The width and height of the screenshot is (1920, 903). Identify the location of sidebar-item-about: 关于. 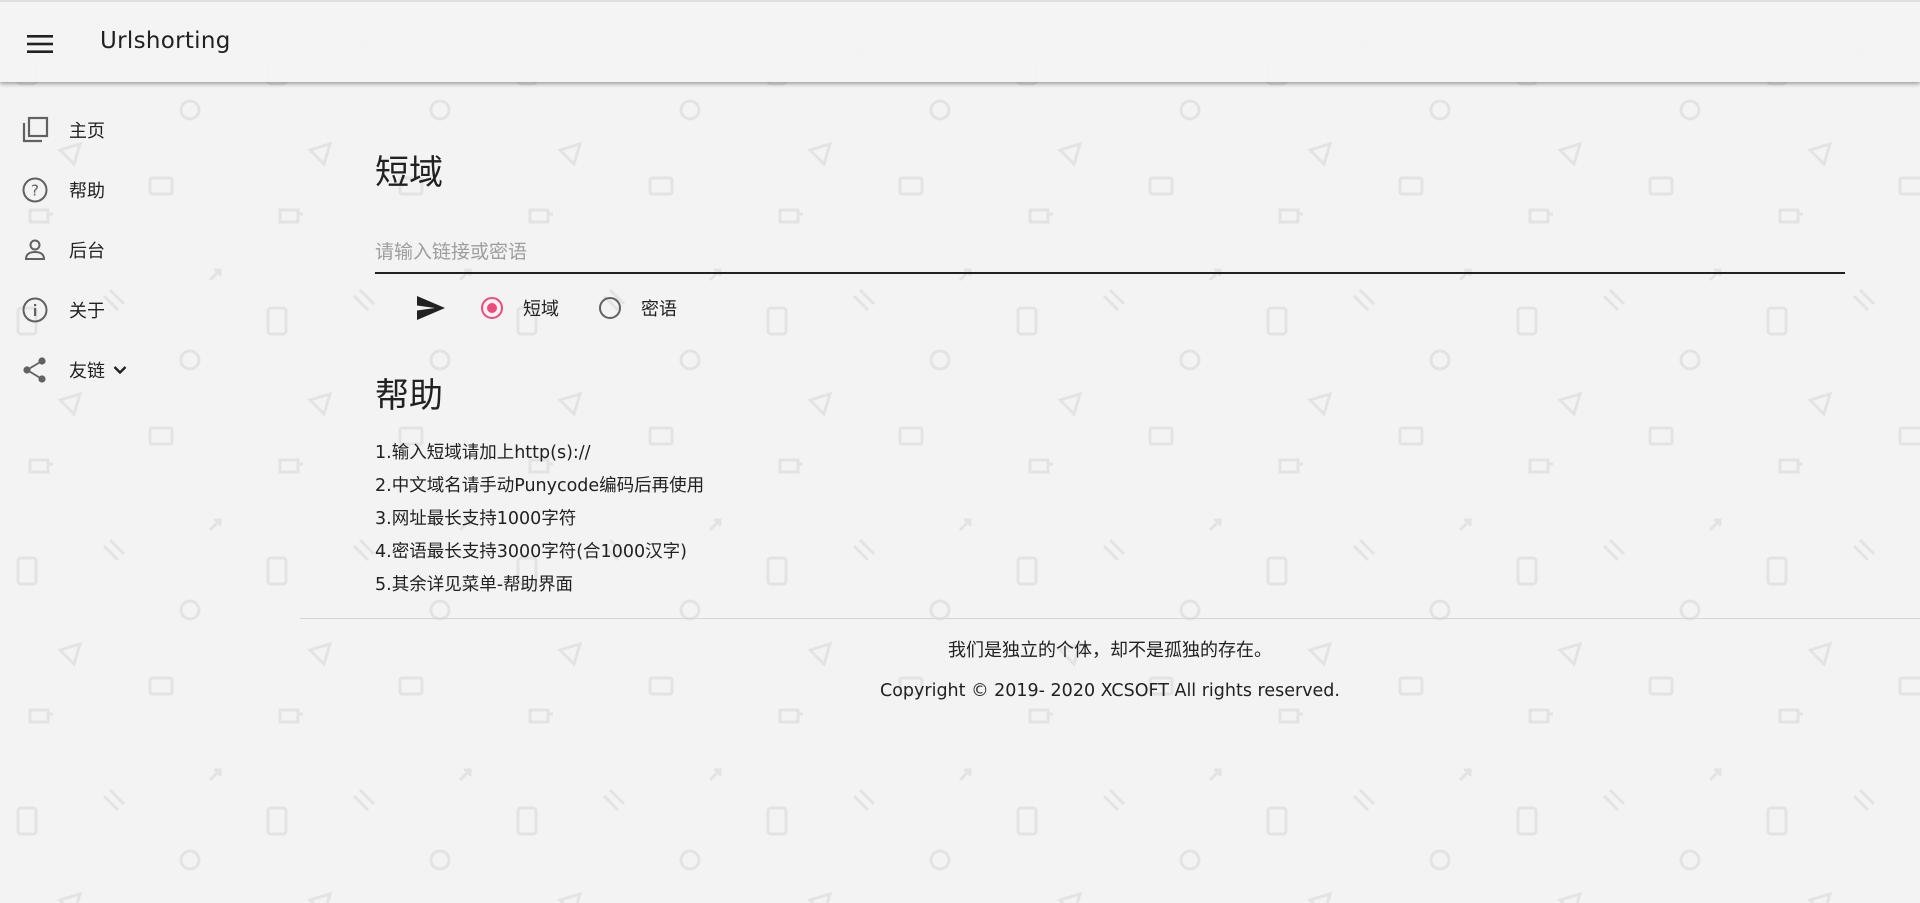
(120, 310).